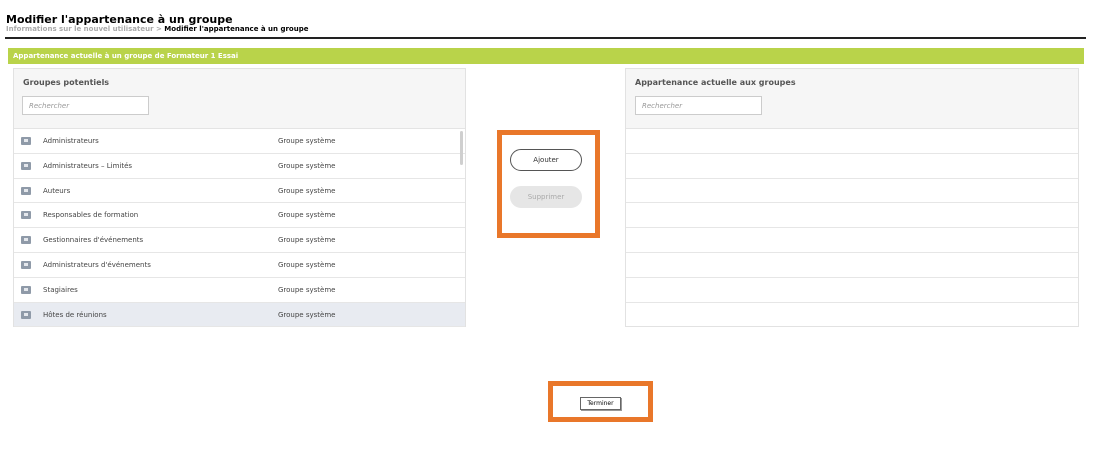 Image resolution: width=1104 pixels, height=452 pixels. Describe the element at coordinates (852, 99) in the screenshot. I see `current-groups-header: Appartenance actuelle aux groupes` at that location.